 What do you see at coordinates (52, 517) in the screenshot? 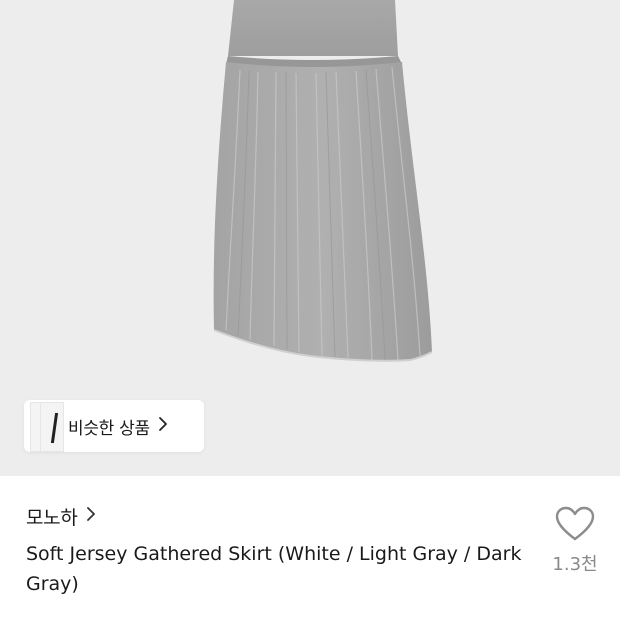
I see `brand-name: 모노하` at bounding box center [52, 517].